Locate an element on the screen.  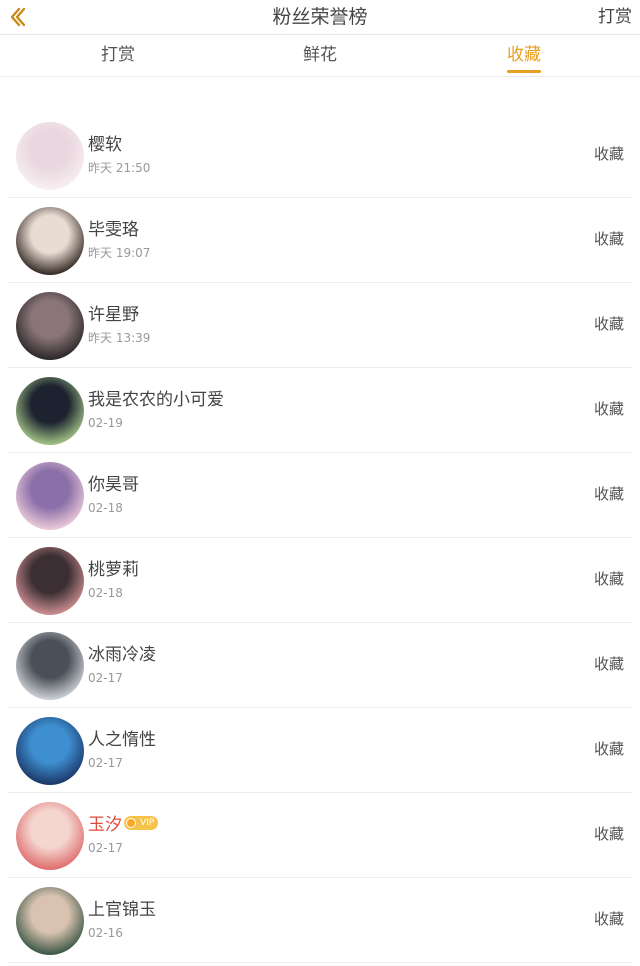
list-item: 你昊哥 02-18 收藏 is located at coordinates (320, 495).